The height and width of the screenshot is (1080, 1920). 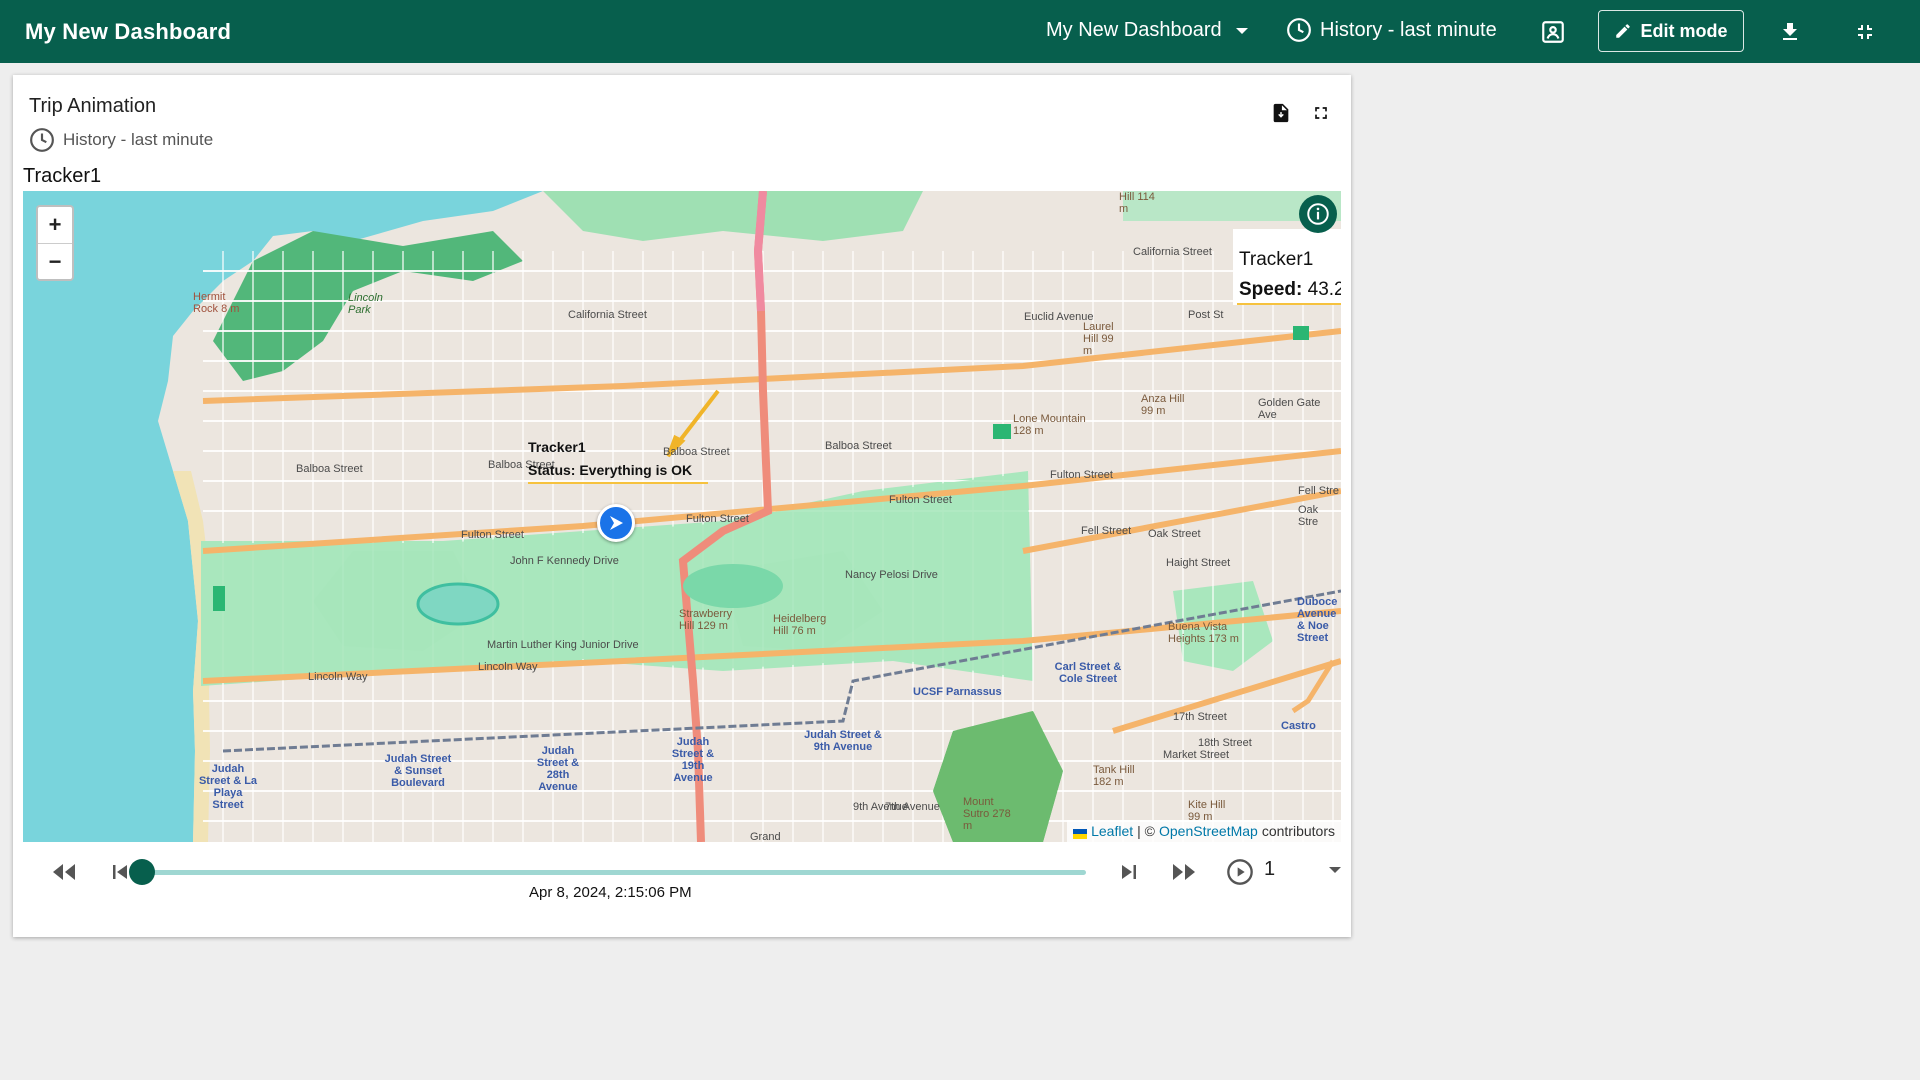 What do you see at coordinates (142, 872) in the screenshot?
I see `timeline-thumb` at bounding box center [142, 872].